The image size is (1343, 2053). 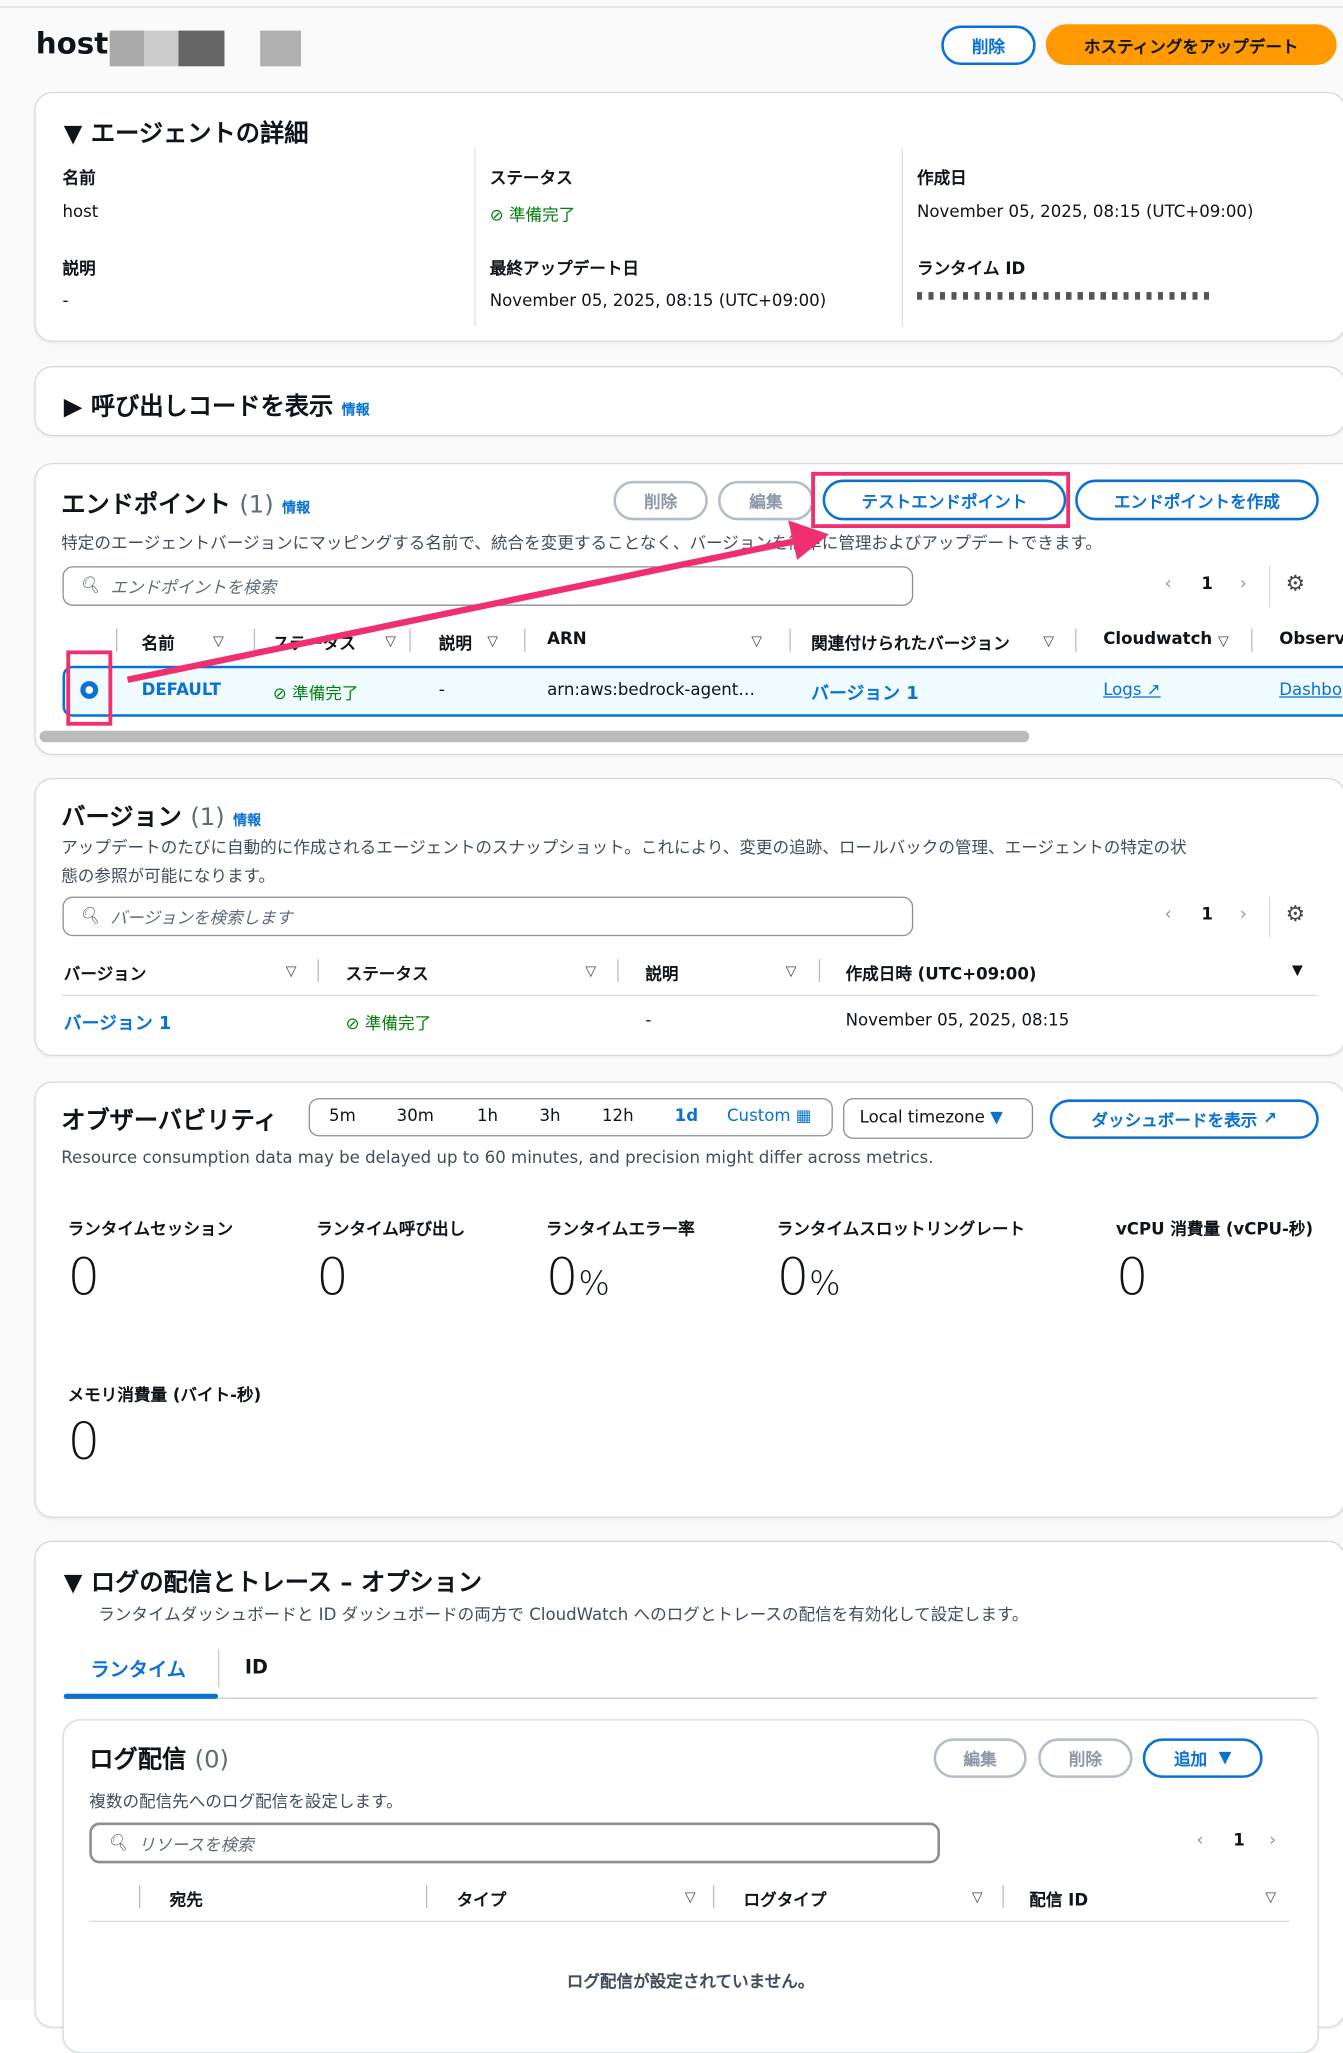 I want to click on arrow-head, so click(x=809, y=540).